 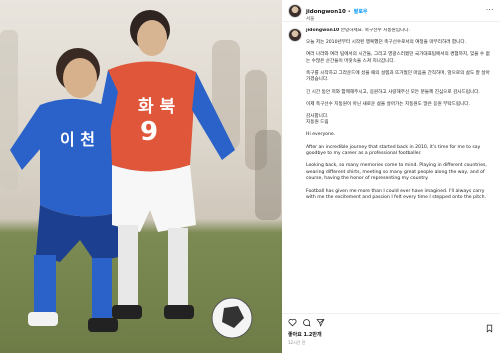 What do you see at coordinates (77, 139) in the screenshot?
I see `jersey-blue-text: 이 천` at bounding box center [77, 139].